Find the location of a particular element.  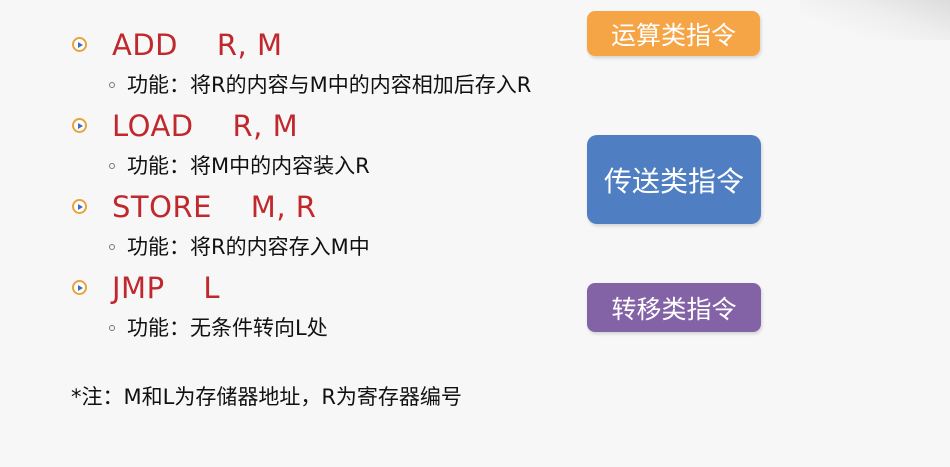

instruction-add: ADD R, M is located at coordinates (197, 45).